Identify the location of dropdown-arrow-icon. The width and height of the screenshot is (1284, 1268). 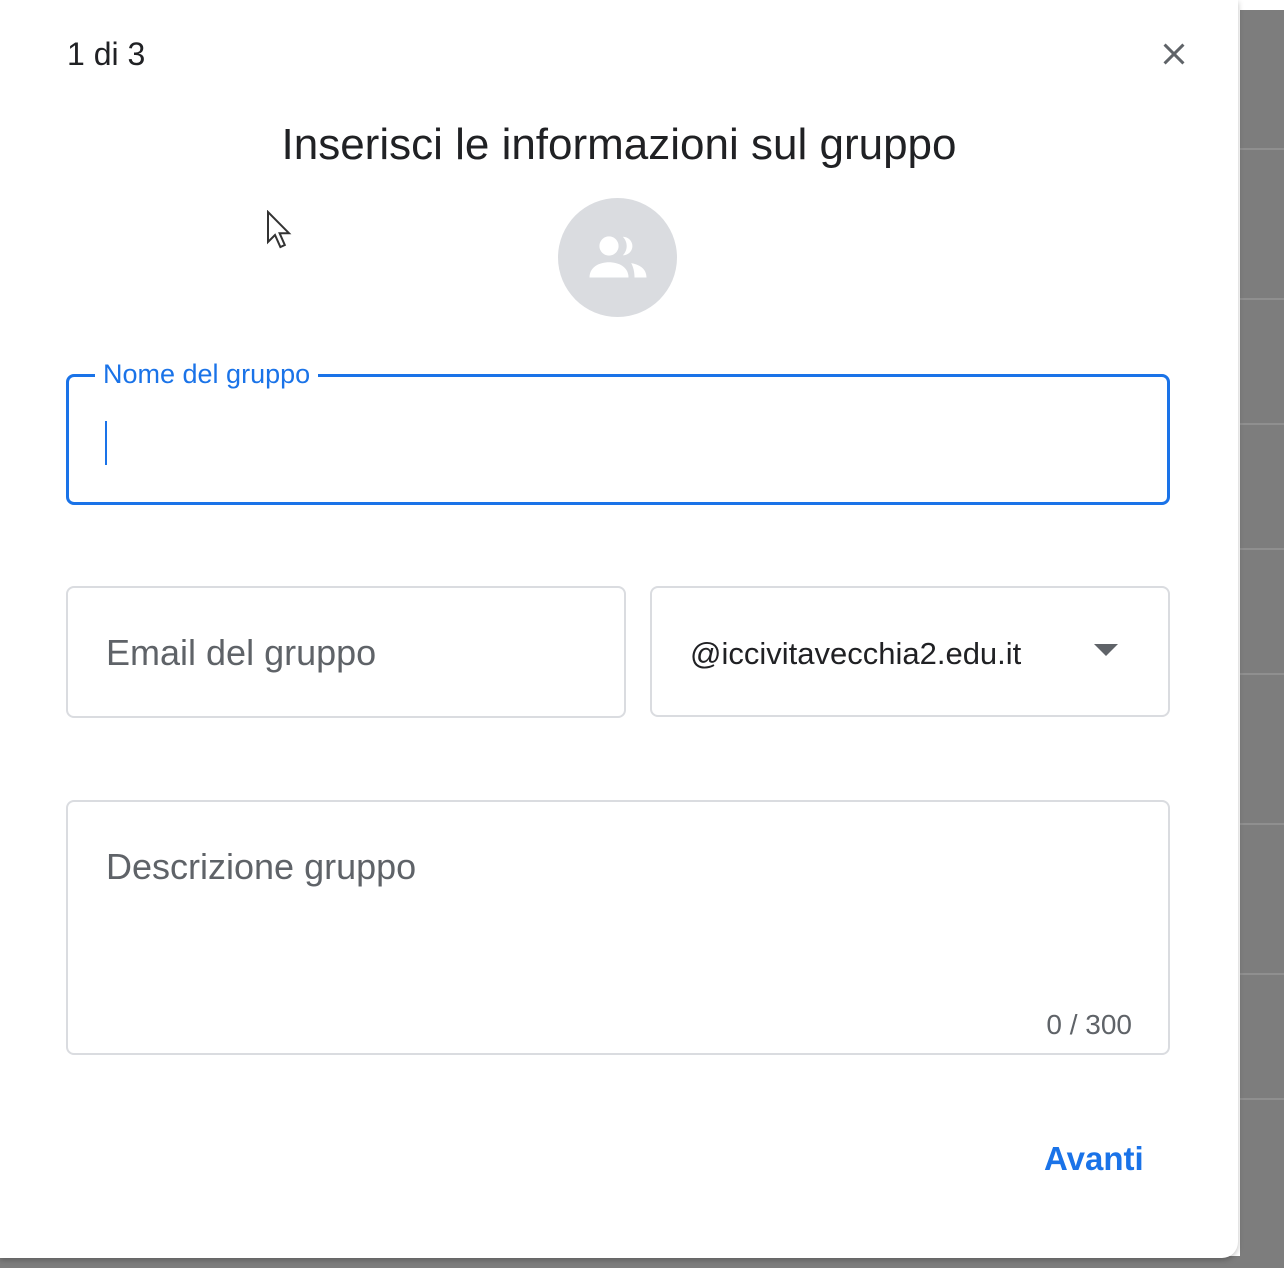
(1106, 650).